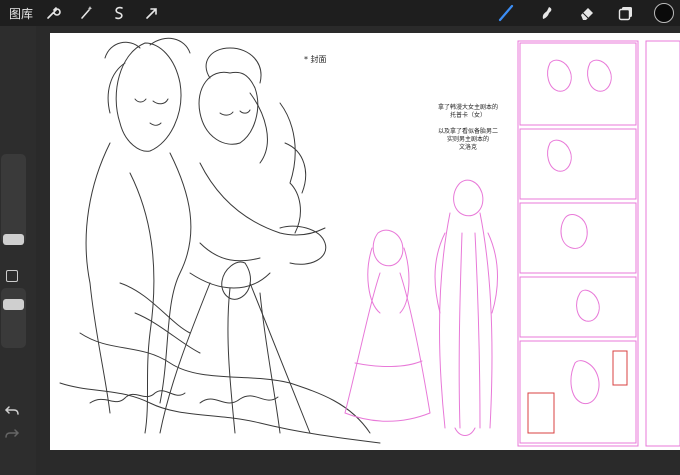 Image resolution: width=680 pixels, height=475 pixels. Describe the element at coordinates (577, 392) in the screenshot. I see `red-boxes` at that location.